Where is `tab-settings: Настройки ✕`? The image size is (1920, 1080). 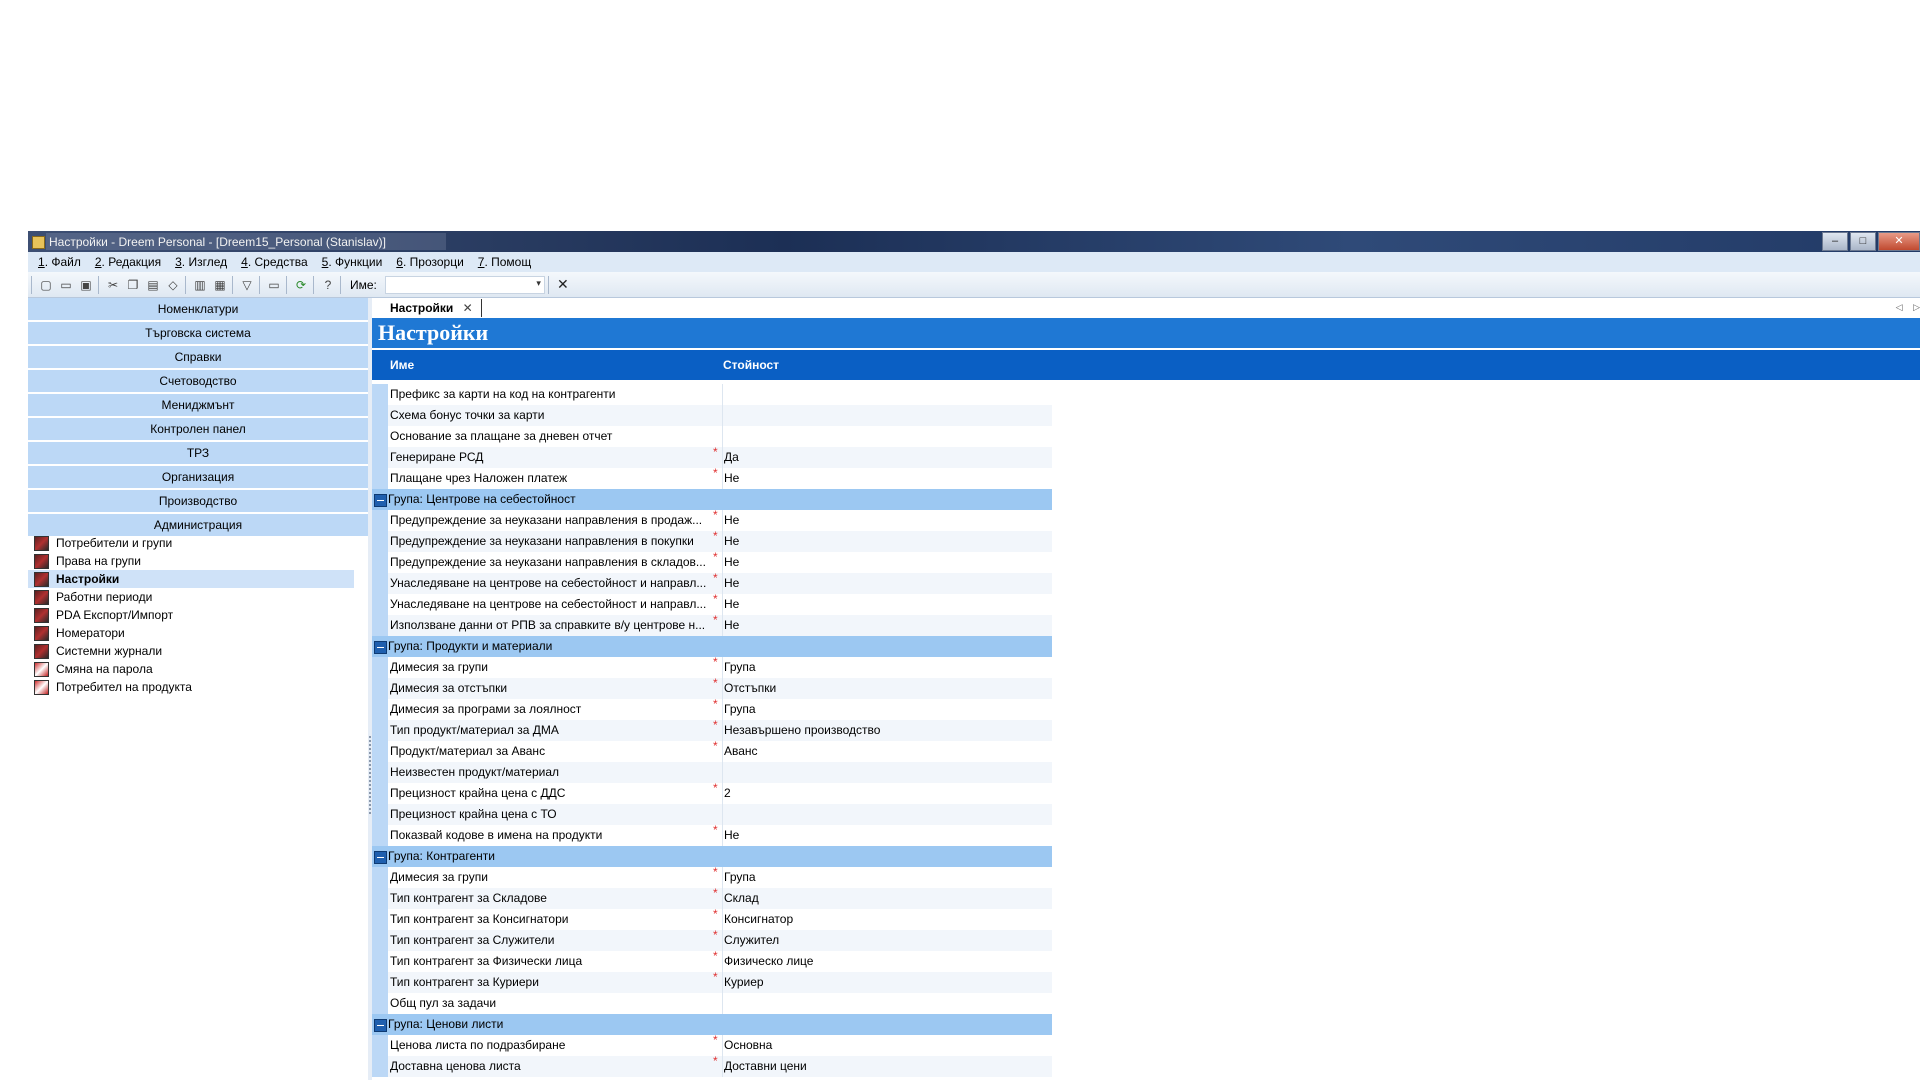
tab-settings: Настройки ✕ is located at coordinates (432, 308).